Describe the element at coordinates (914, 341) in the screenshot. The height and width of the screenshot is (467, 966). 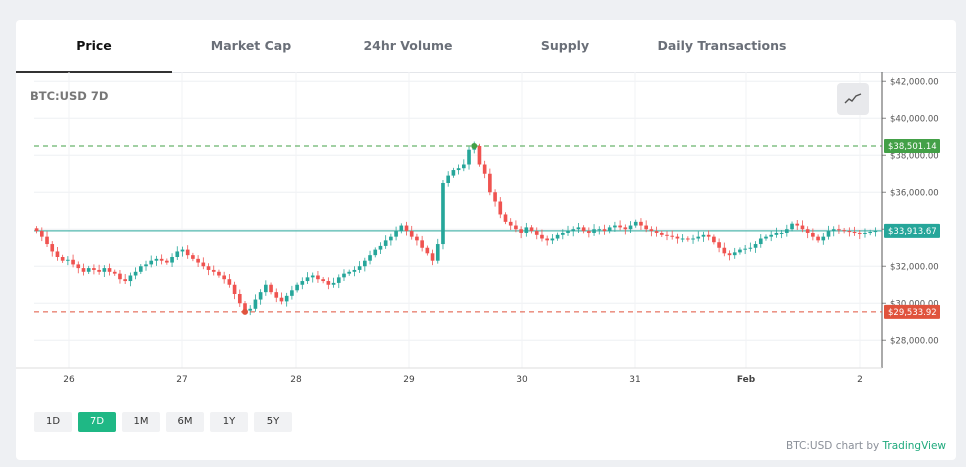
I see `y-tick-label: $28,000.00` at that location.